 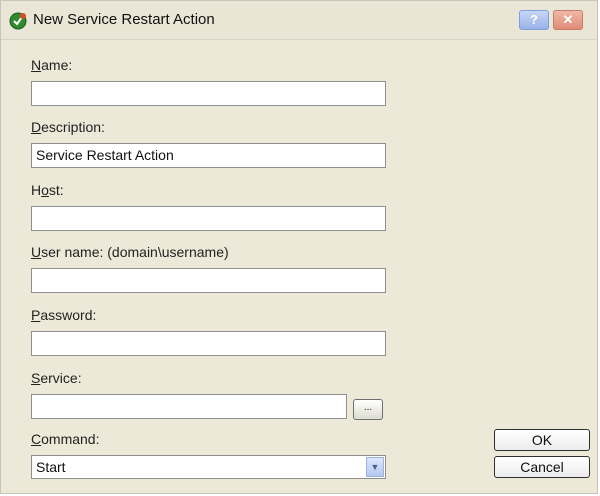 I want to click on host-label: Host:, so click(x=47, y=190).